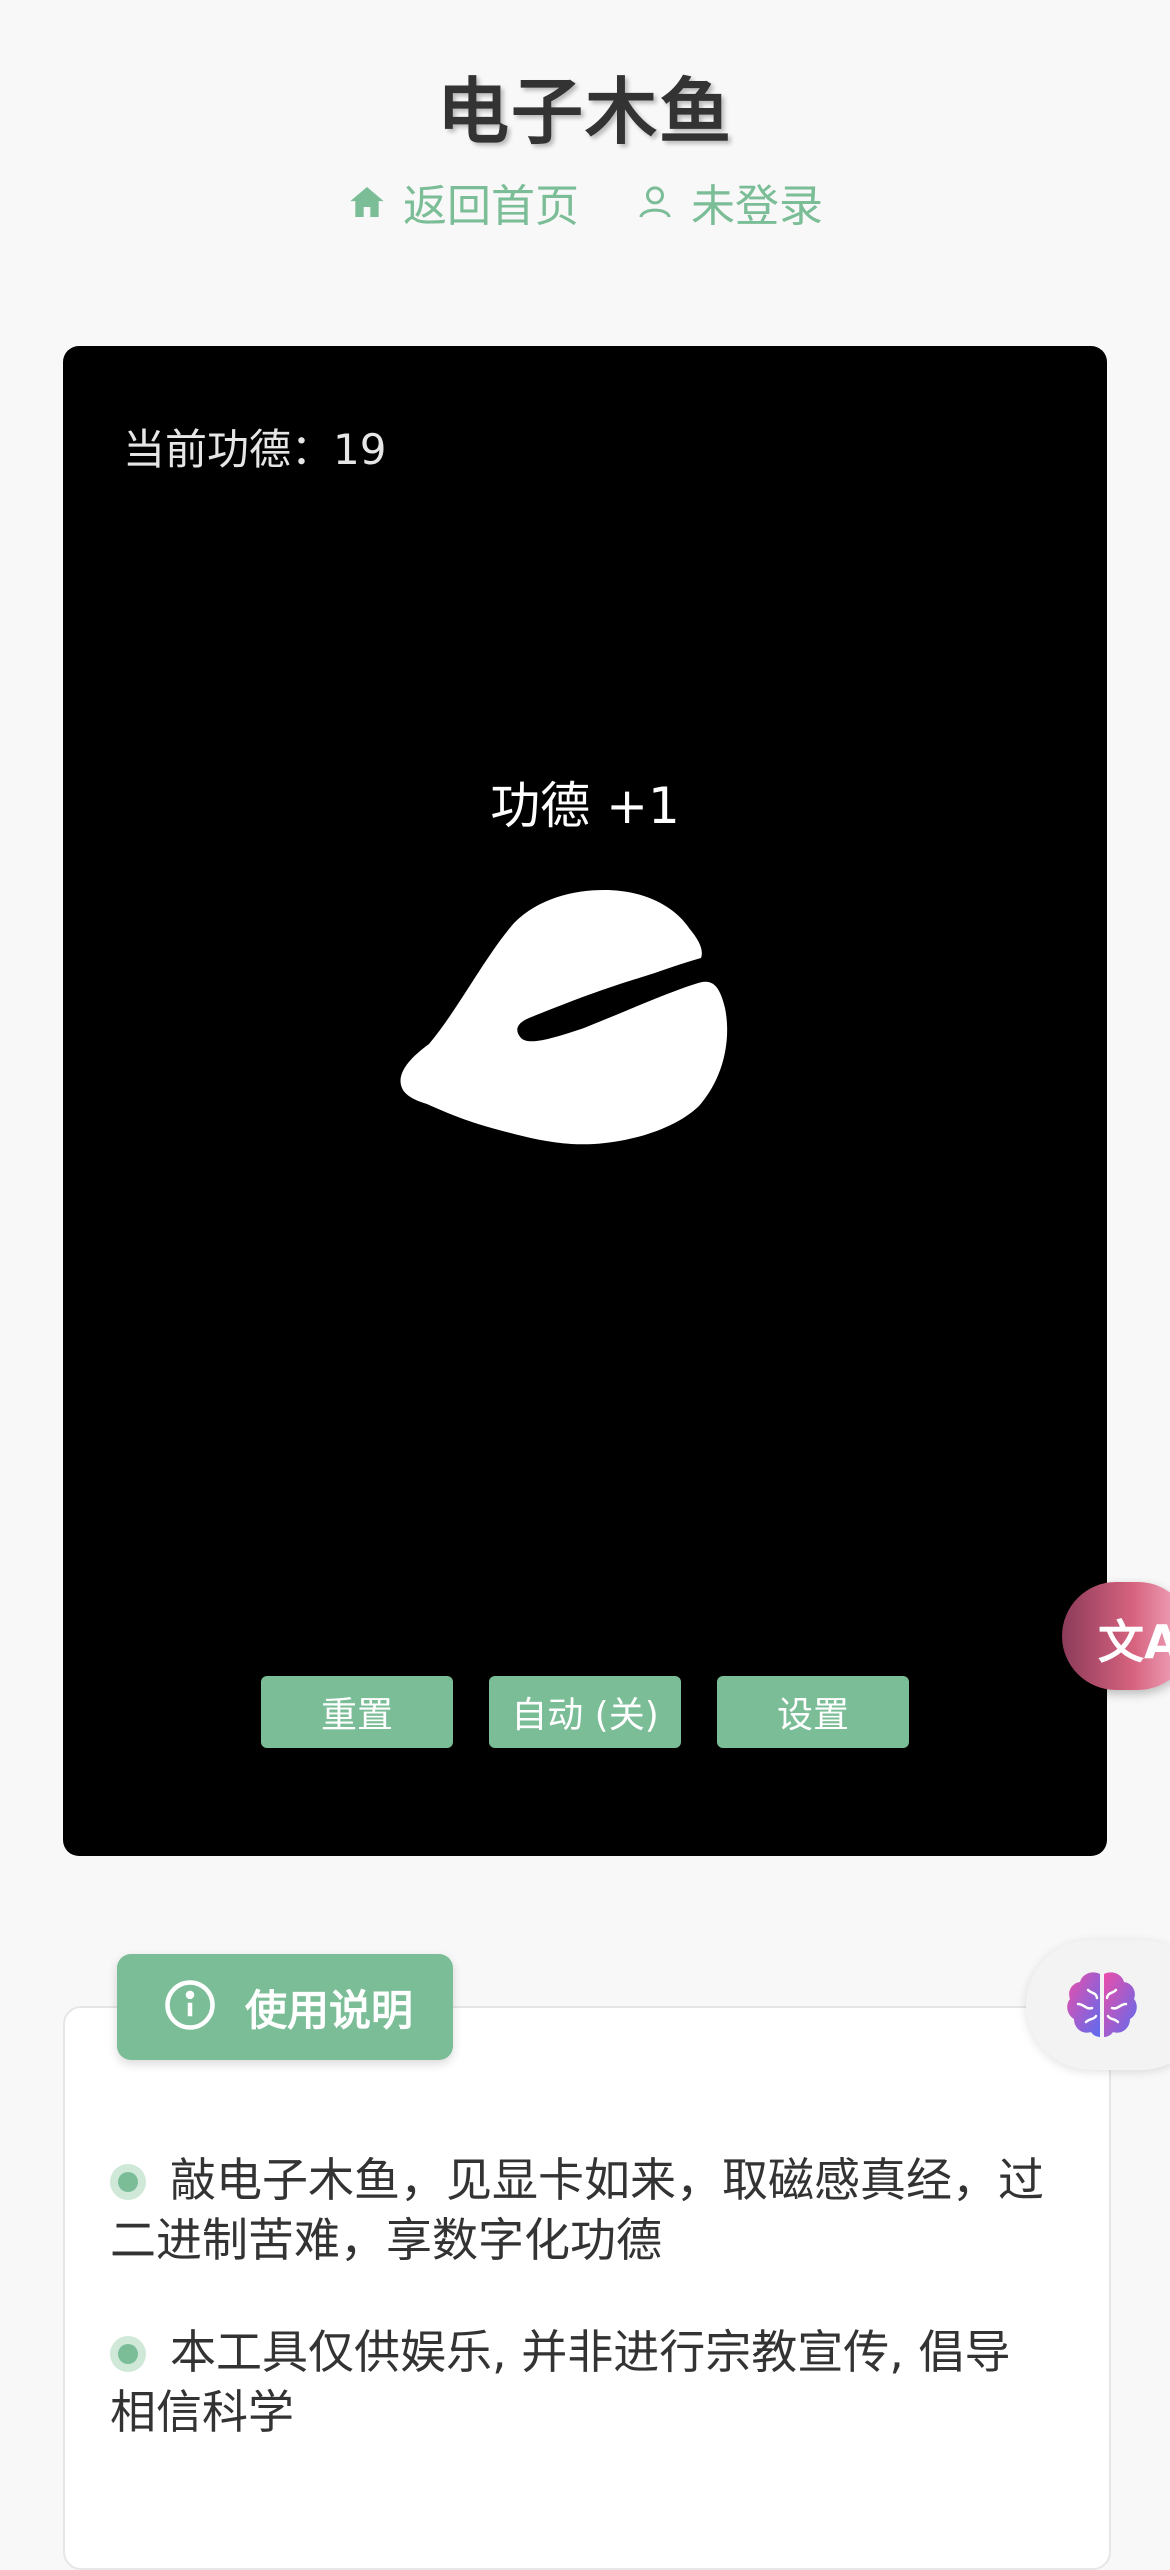 This screenshot has height=2570, width=1170. Describe the element at coordinates (1098, 2005) in the screenshot. I see `ai-assistant-button` at that location.